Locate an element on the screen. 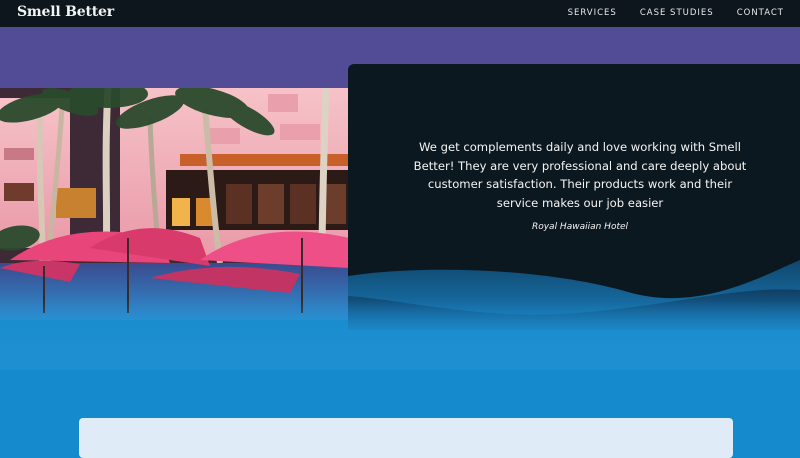  nav-links: SERVICES CASE STUDIES CONTACT is located at coordinates (676, 13).